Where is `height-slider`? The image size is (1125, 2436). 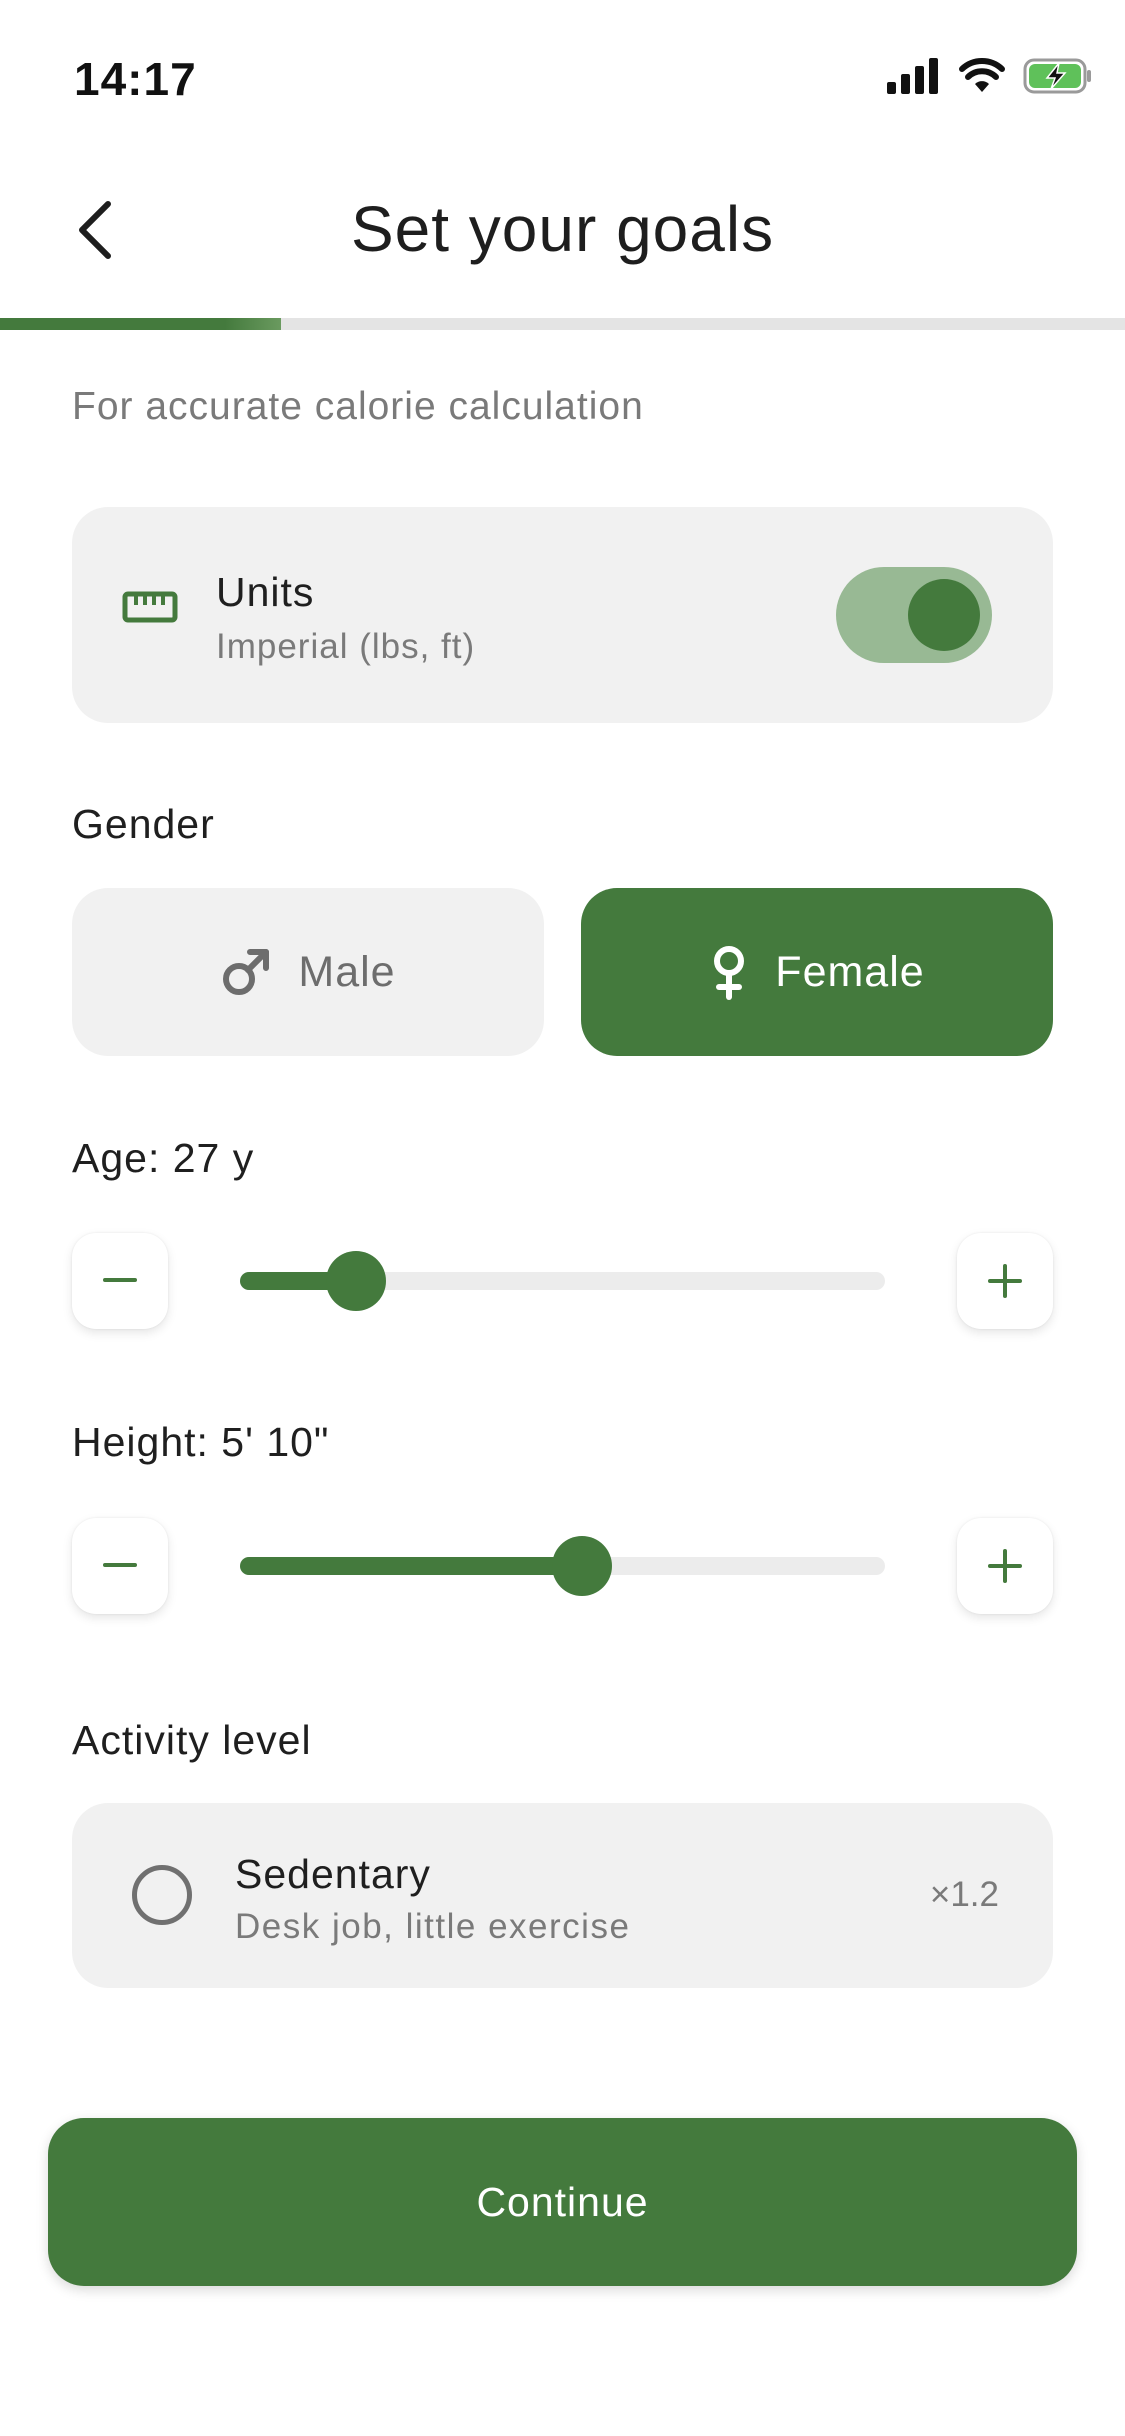 height-slider is located at coordinates (562, 1566).